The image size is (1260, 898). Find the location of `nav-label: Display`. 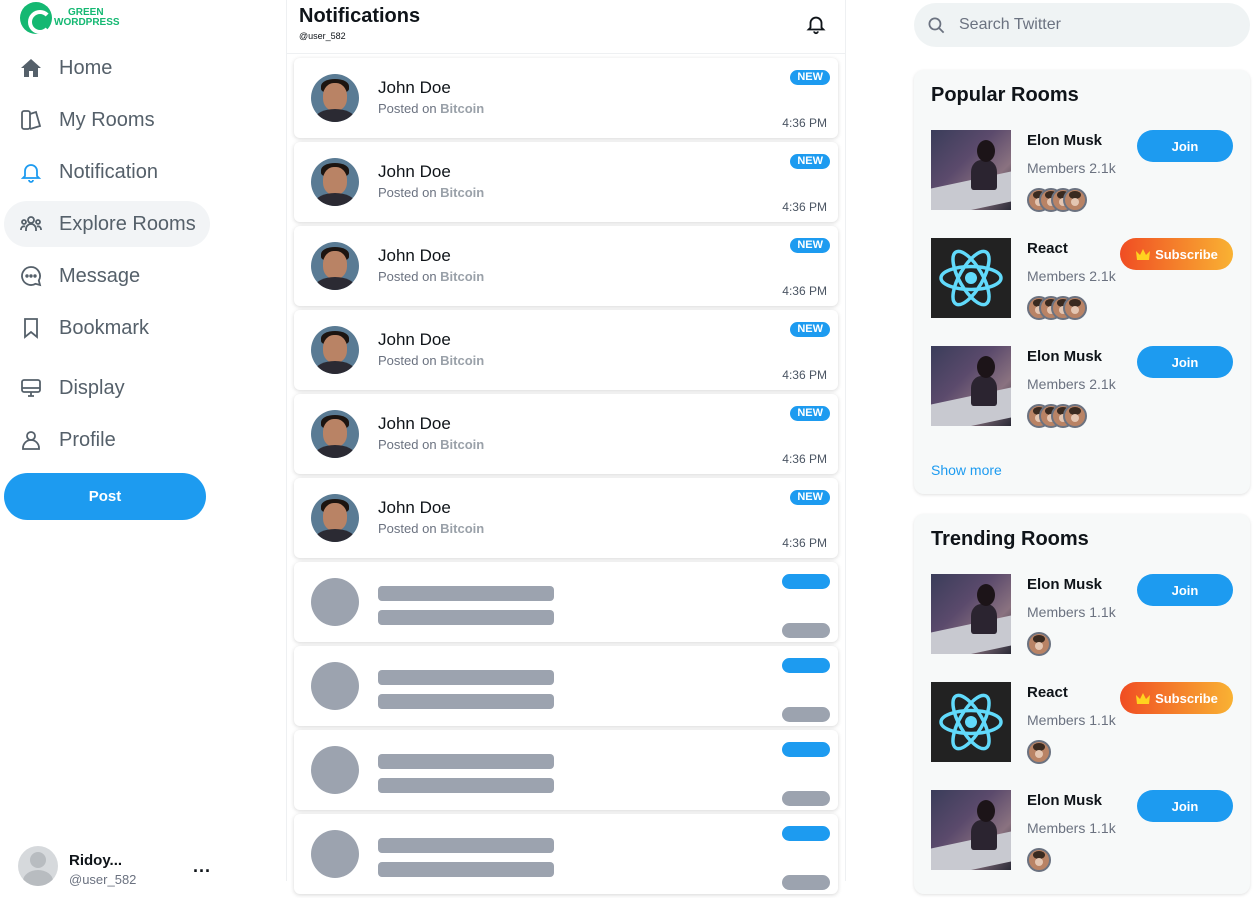

nav-label: Display is located at coordinates (92, 387).